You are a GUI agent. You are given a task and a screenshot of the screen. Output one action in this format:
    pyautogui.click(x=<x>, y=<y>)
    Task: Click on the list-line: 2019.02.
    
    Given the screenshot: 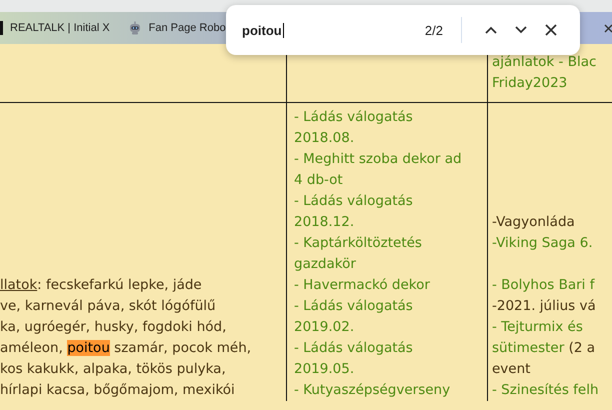 What is the action you would take?
    pyautogui.click(x=324, y=327)
    